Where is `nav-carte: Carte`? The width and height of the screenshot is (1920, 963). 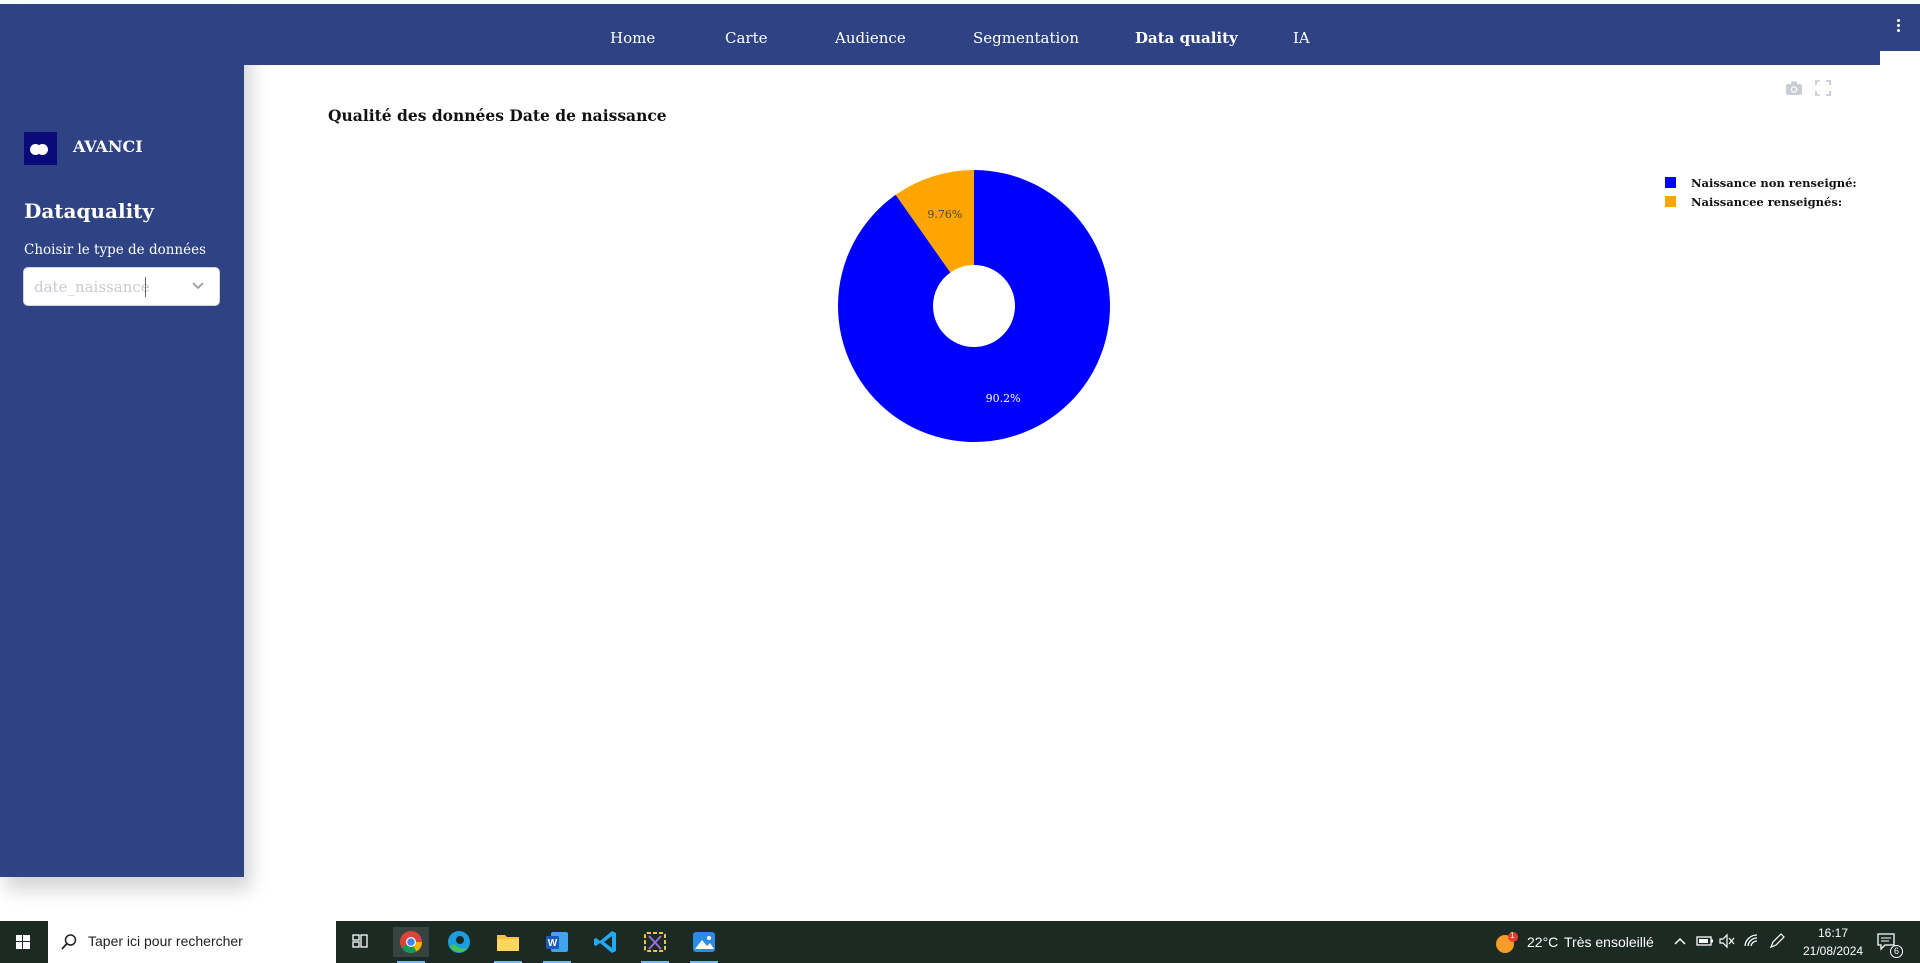
nav-carte: Carte is located at coordinates (746, 38).